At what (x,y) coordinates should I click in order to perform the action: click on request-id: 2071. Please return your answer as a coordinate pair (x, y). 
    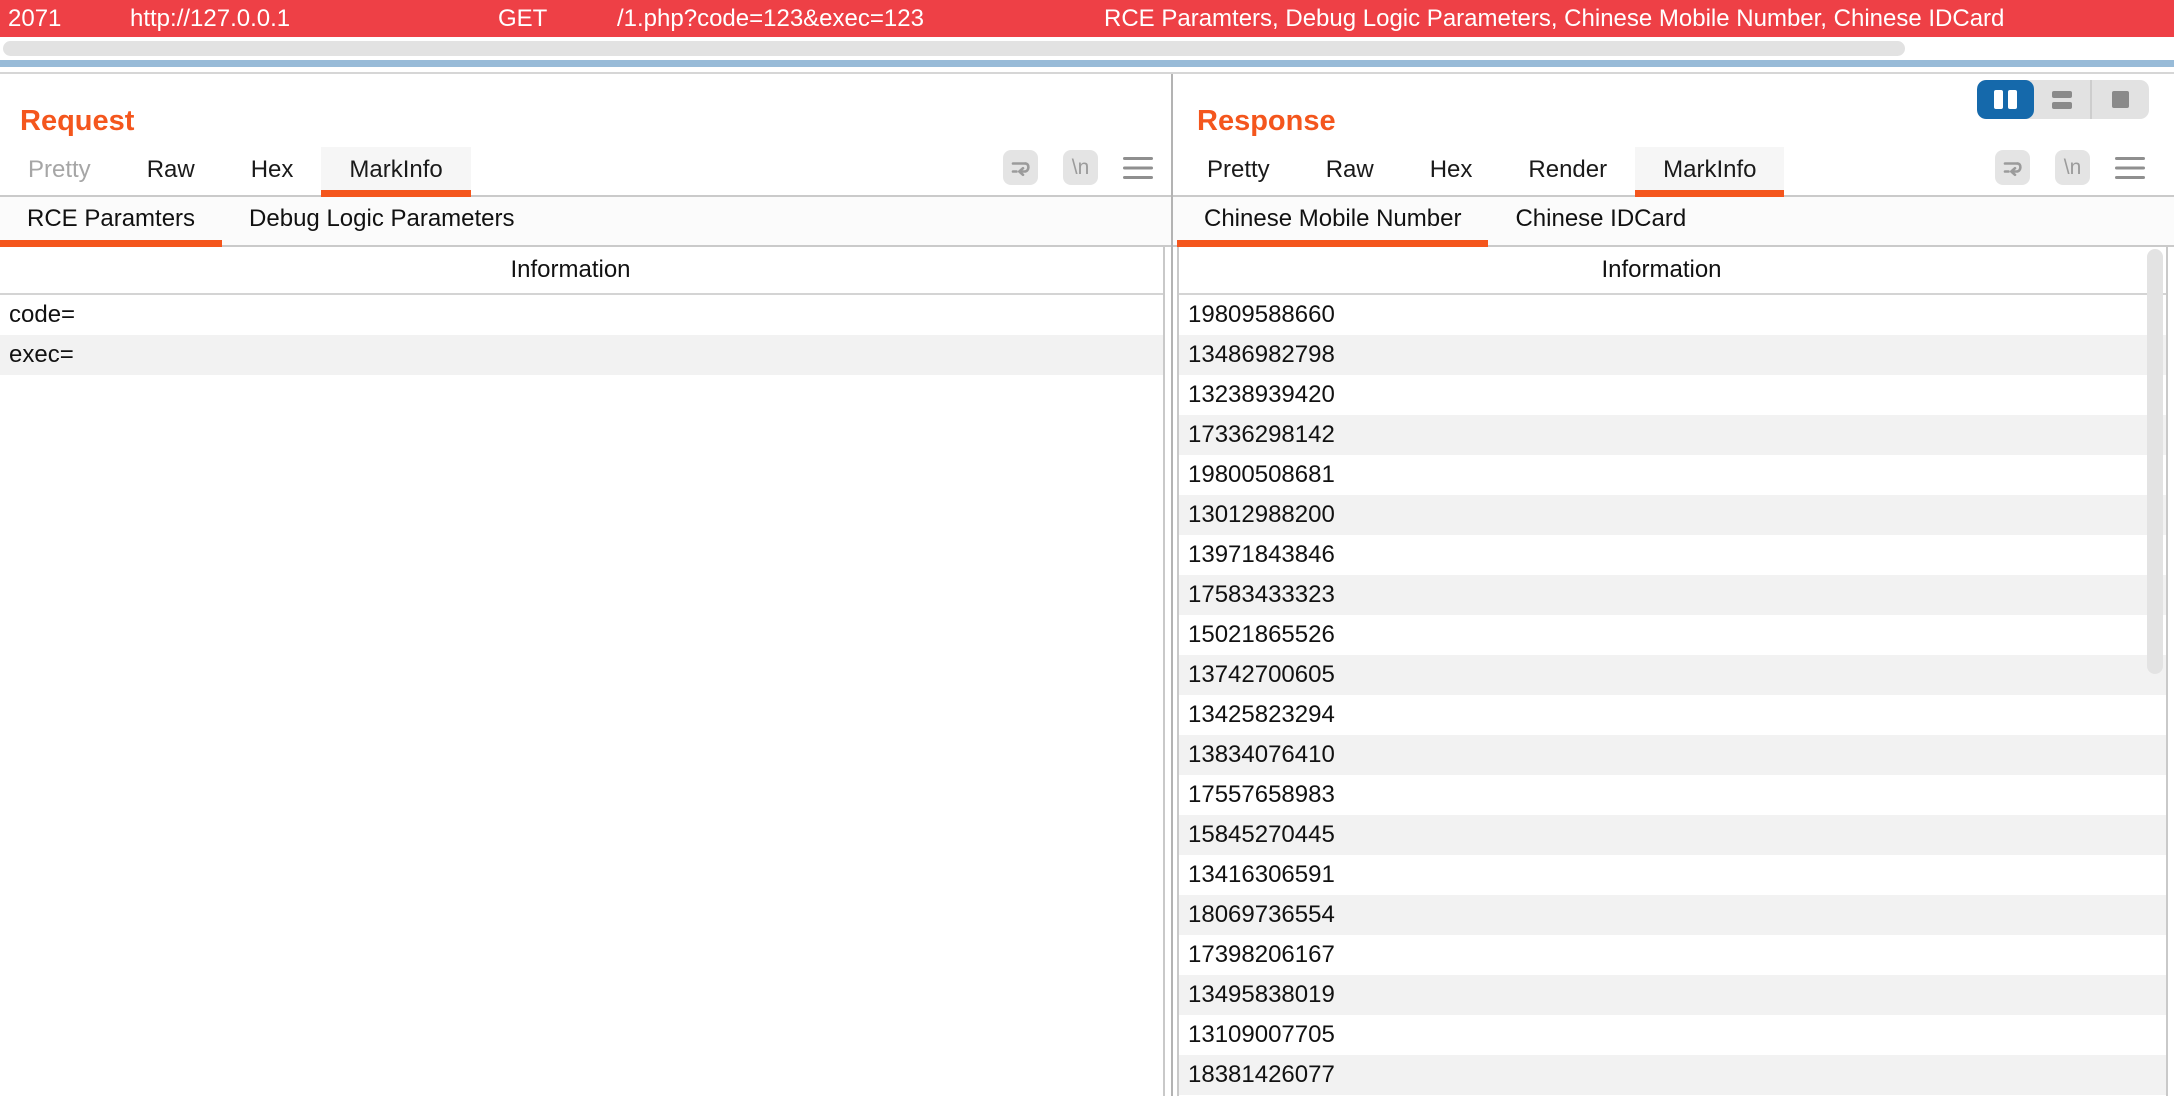
    Looking at the image, I should click on (35, 18).